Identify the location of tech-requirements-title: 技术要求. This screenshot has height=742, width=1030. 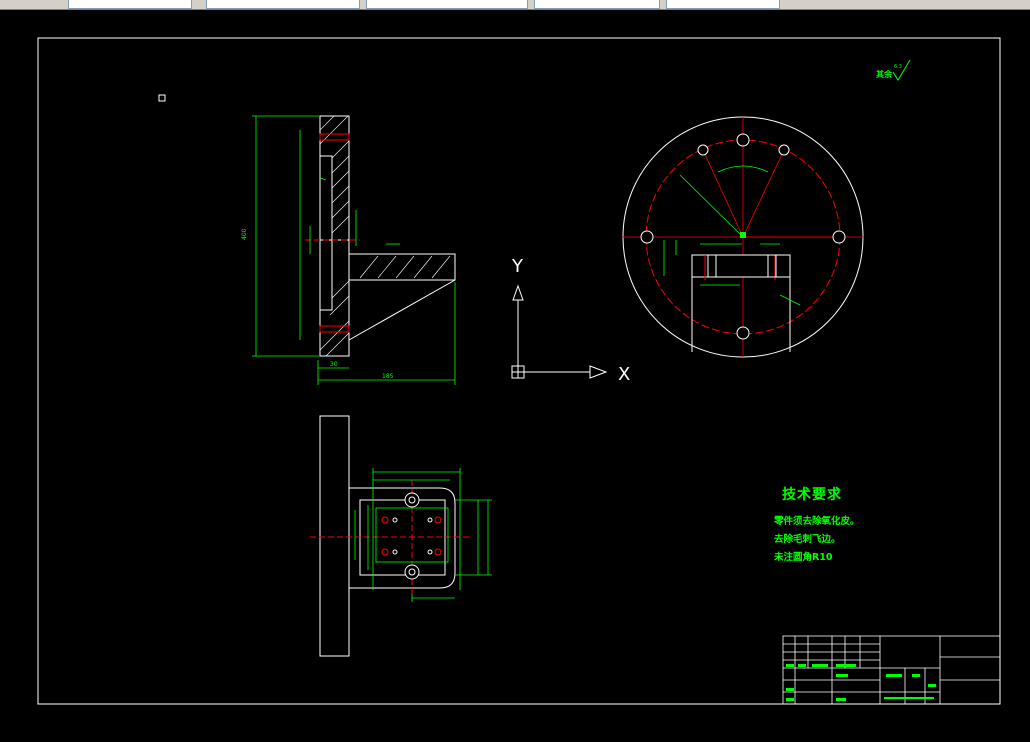
(812, 495).